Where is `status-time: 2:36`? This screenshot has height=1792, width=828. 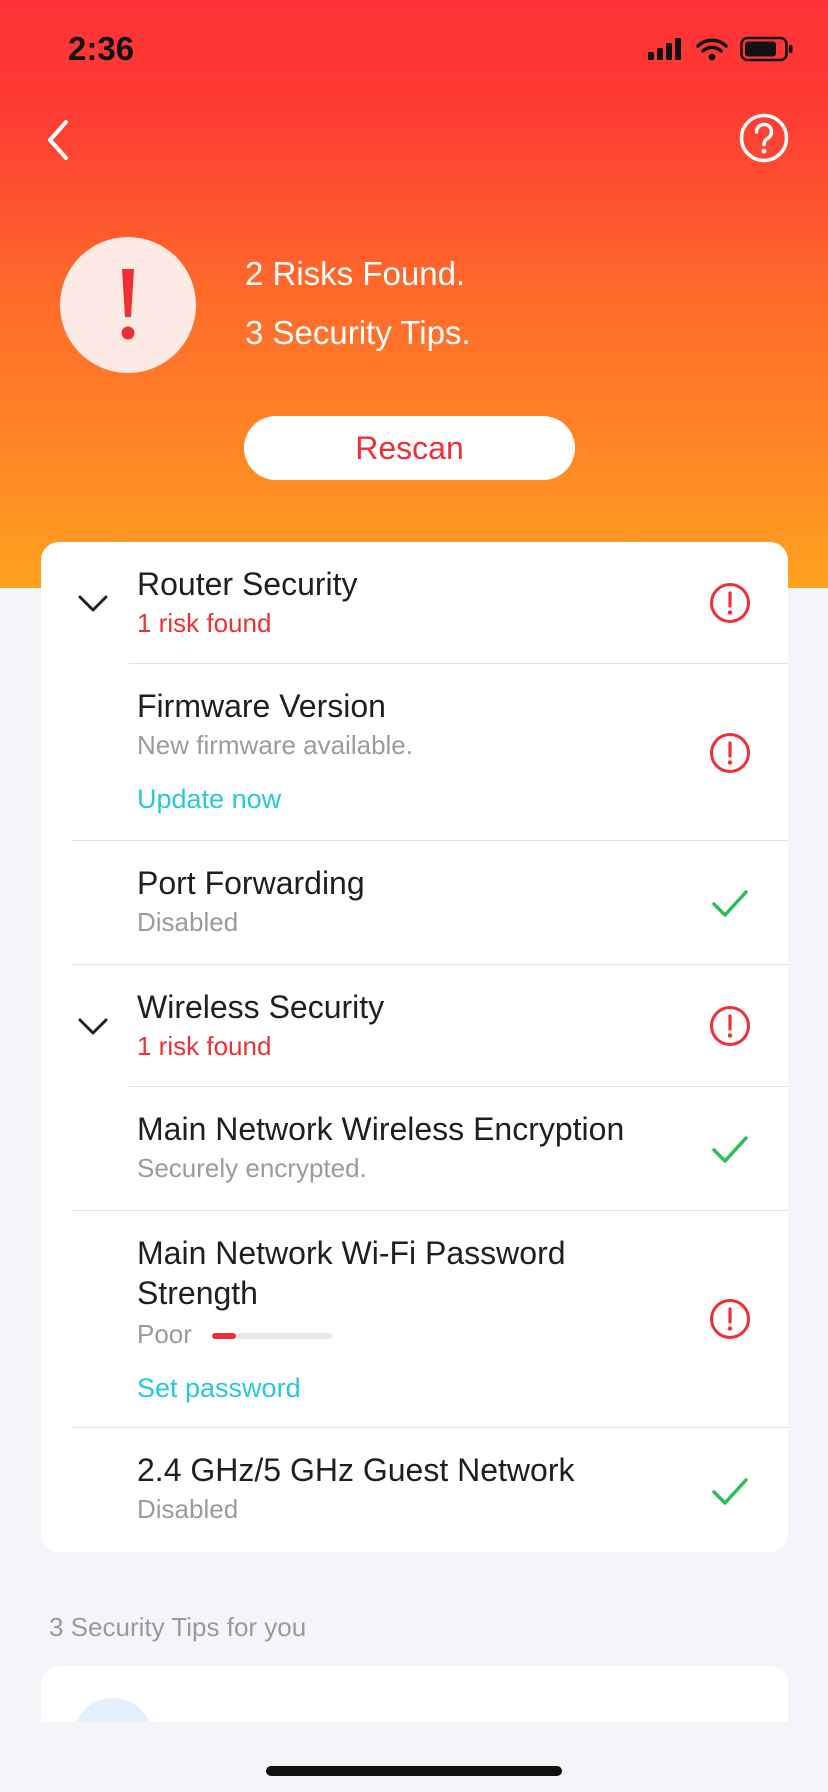
status-time: 2:36 is located at coordinates (101, 48).